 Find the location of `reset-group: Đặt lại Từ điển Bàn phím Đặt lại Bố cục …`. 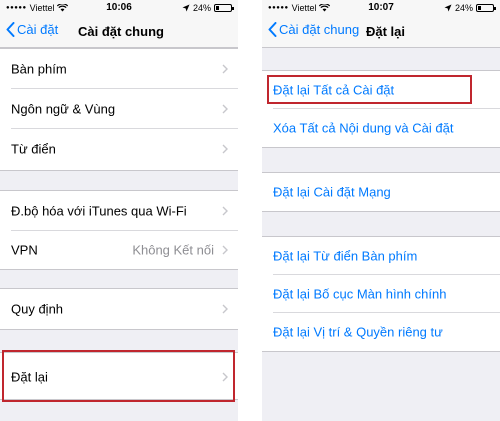

reset-group: Đặt lại Từ điển Bàn phím Đặt lại Bố cục … is located at coordinates (381, 294).